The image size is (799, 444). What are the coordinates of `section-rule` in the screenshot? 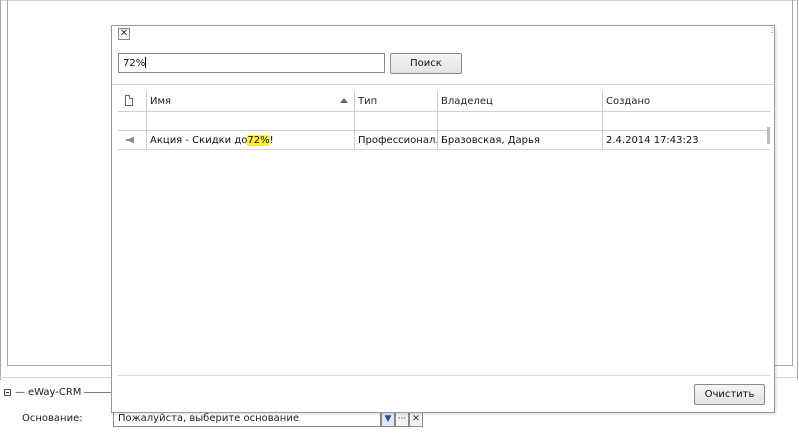 It's located at (99, 392).